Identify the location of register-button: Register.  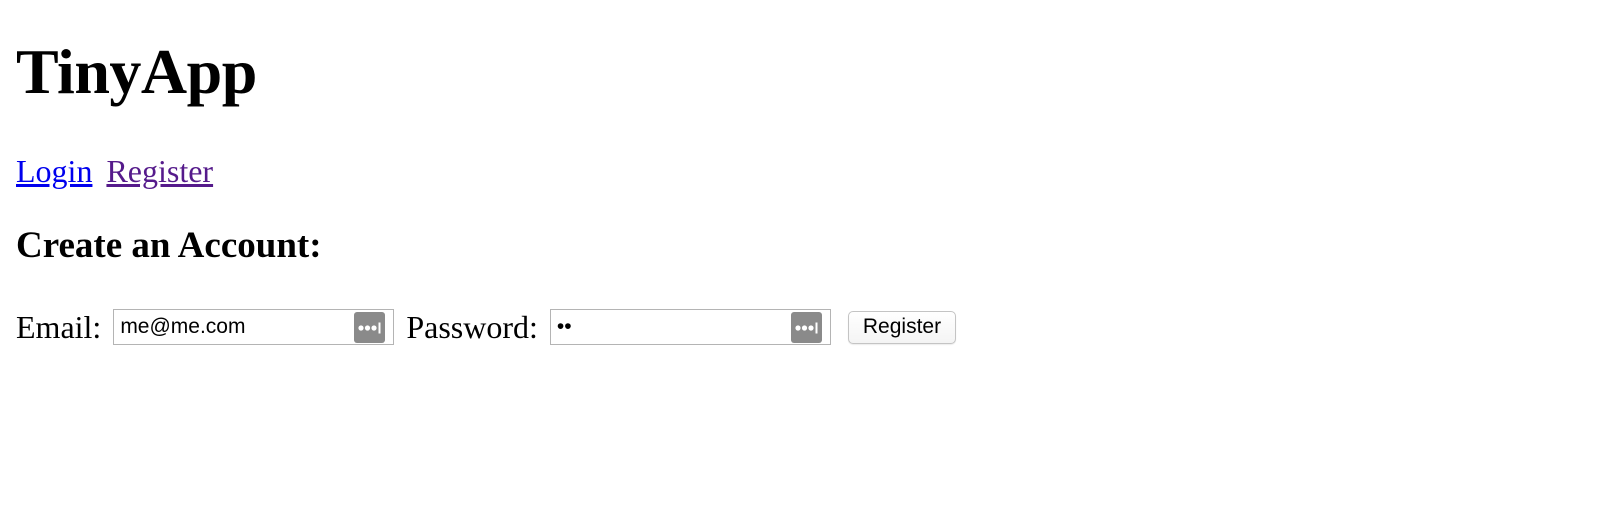
(902, 327).